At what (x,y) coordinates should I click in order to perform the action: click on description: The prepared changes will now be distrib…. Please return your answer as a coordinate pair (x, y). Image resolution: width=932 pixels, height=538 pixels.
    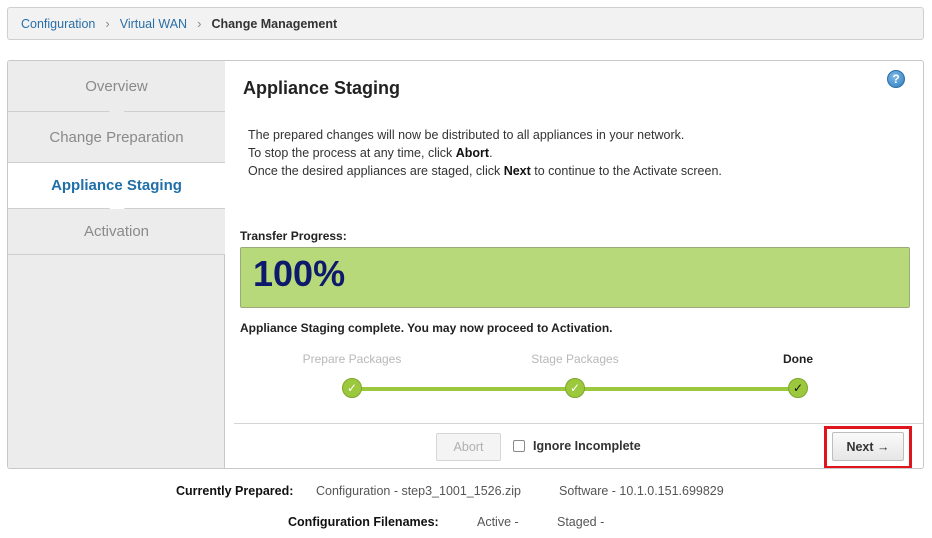
    Looking at the image, I should click on (485, 153).